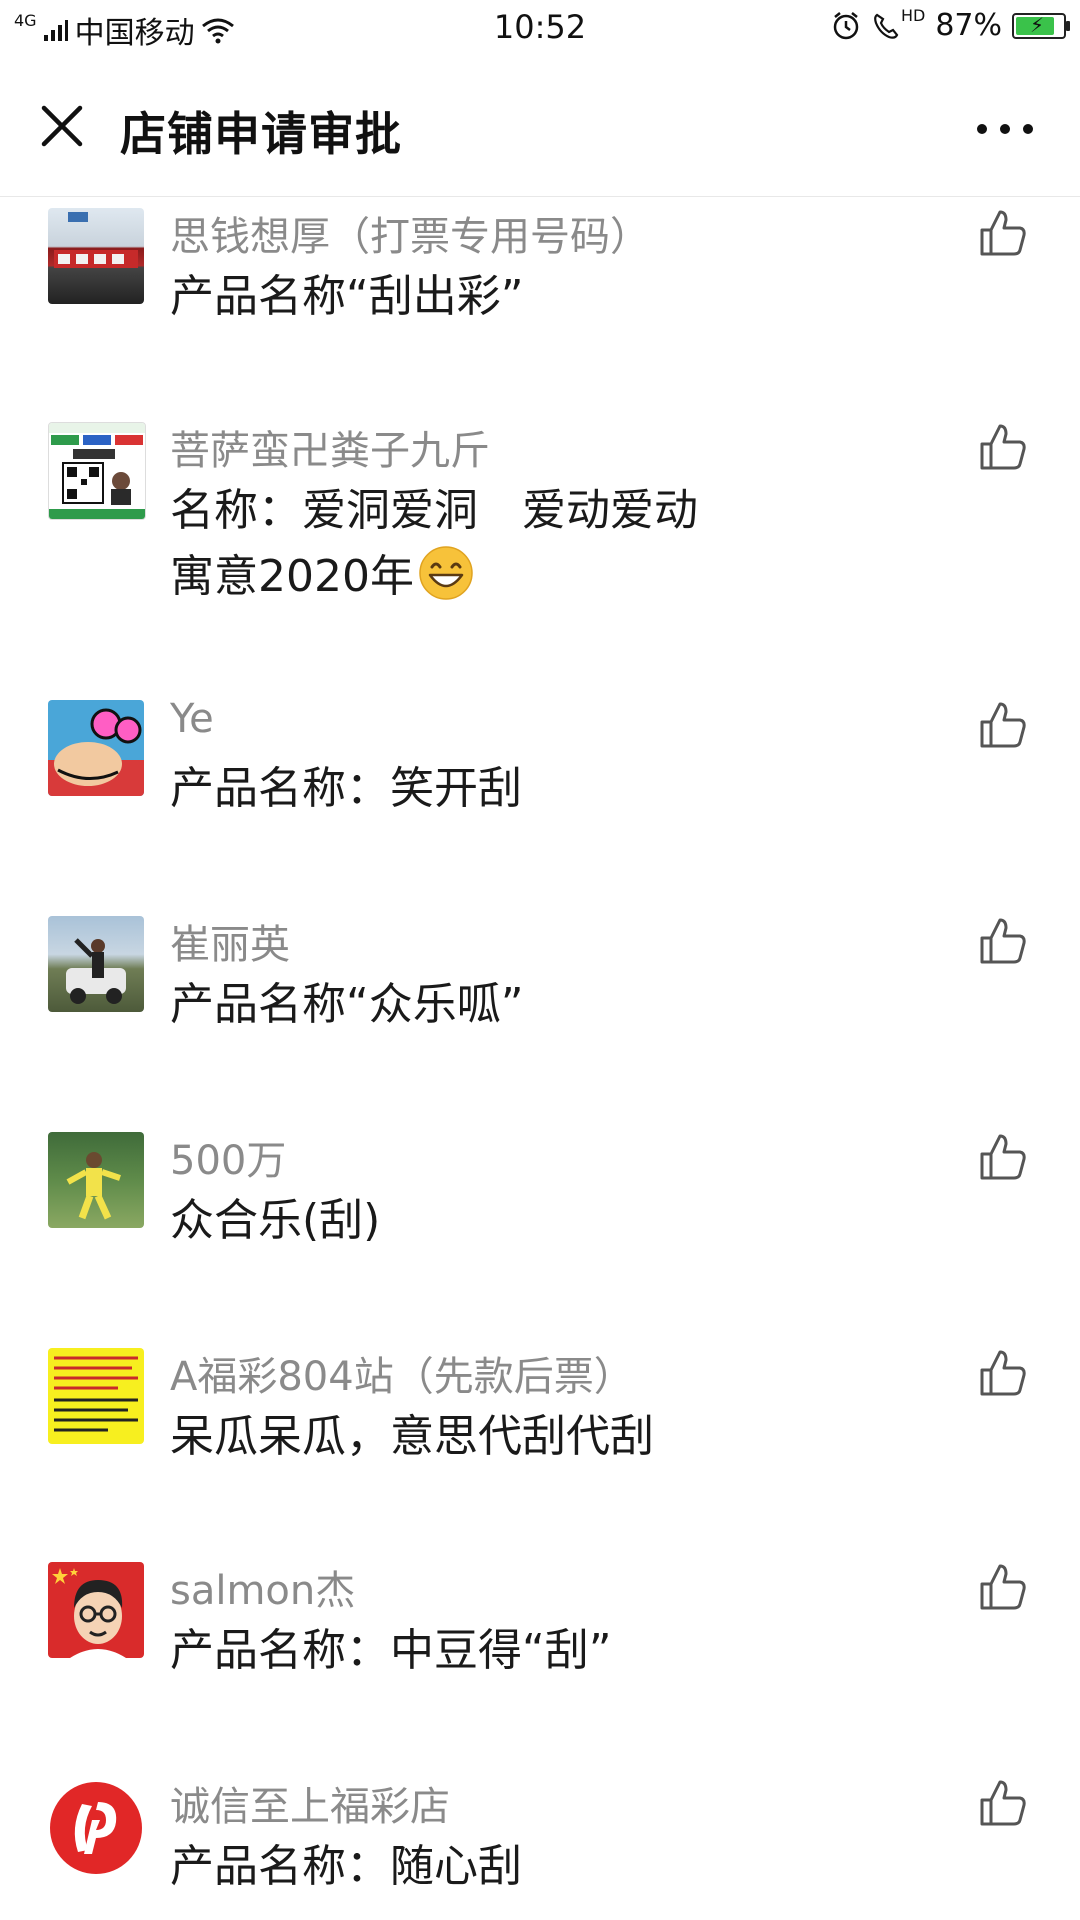 Image resolution: width=1080 pixels, height=1920 pixels. What do you see at coordinates (540, 28) in the screenshot?
I see `status-bar: 4G 中国移动 10:52 HD 87% ⚡` at bounding box center [540, 28].